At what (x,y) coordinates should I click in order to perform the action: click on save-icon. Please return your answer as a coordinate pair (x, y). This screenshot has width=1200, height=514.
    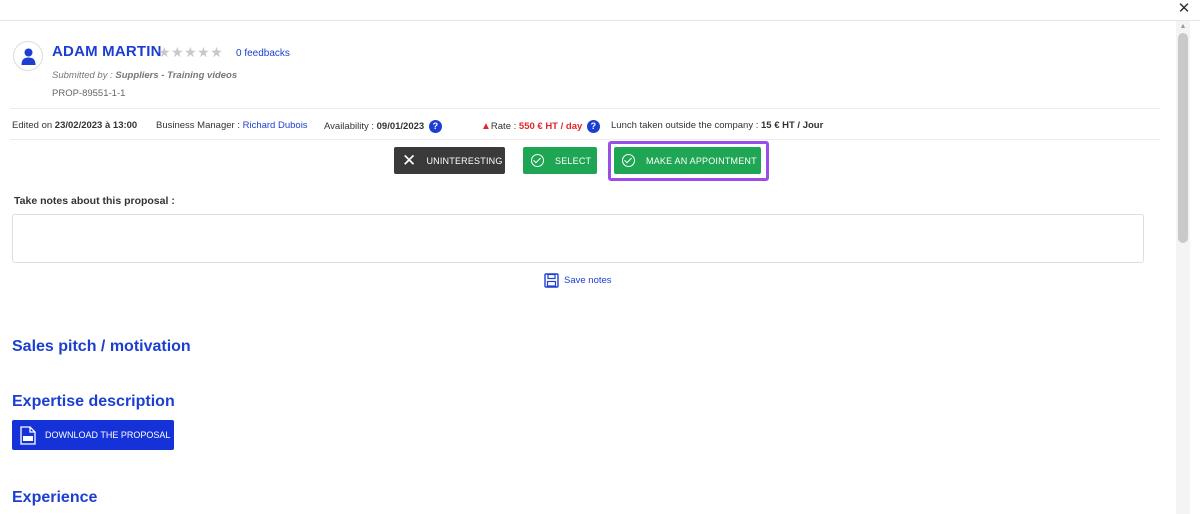
    Looking at the image, I should click on (551, 280).